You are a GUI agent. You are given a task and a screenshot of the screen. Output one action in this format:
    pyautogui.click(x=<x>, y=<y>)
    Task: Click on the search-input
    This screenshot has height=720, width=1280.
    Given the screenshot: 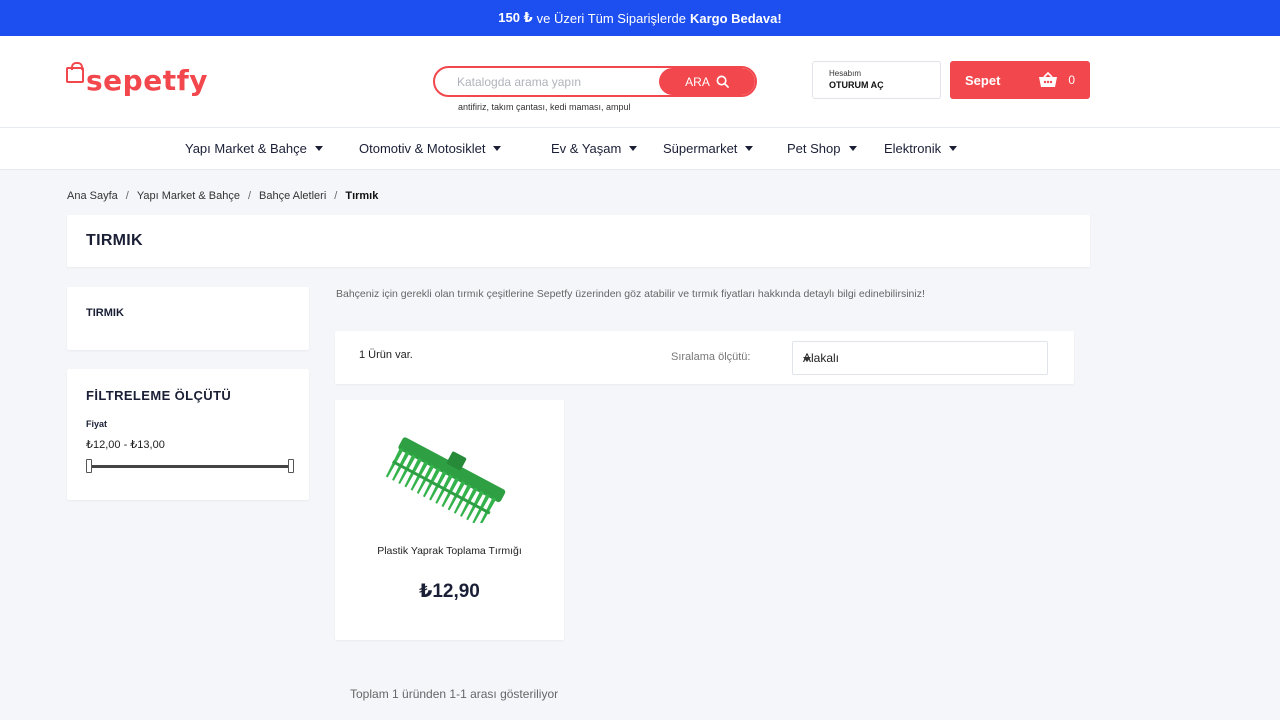 What is the action you would take?
    pyautogui.click(x=547, y=81)
    